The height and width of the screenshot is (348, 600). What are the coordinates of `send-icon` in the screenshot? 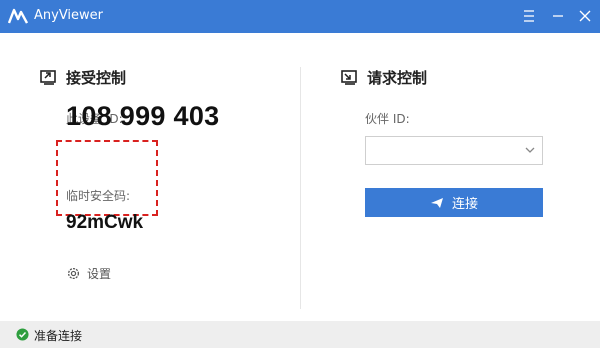 It's located at (436, 202).